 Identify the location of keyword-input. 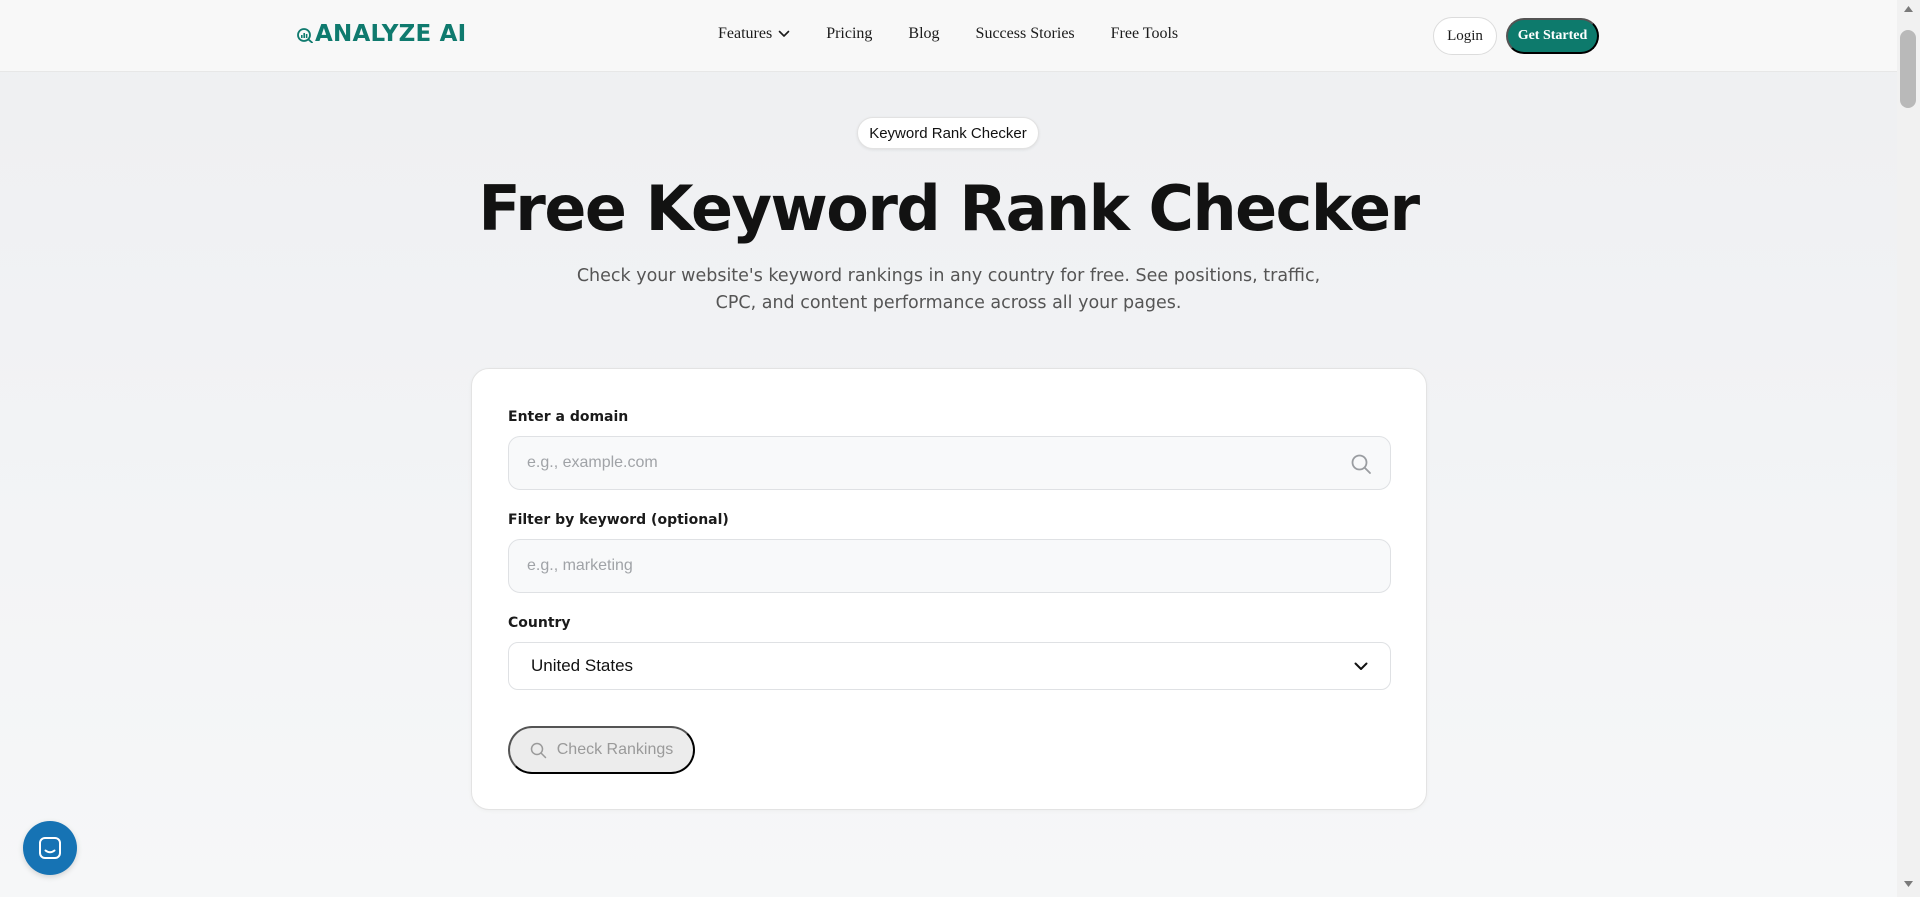
(949, 566).